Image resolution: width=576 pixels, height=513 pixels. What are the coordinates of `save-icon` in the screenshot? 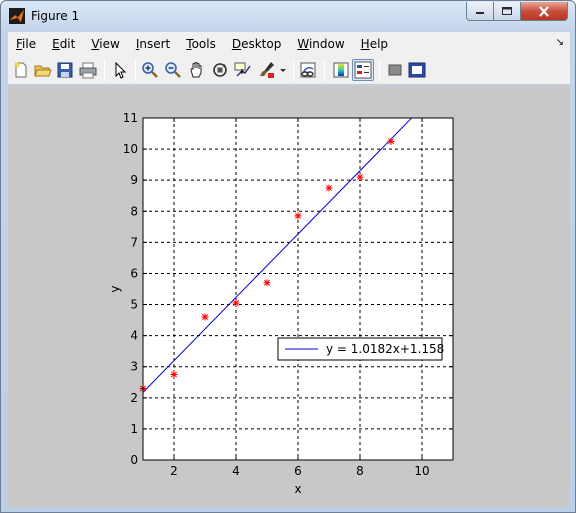 It's located at (65, 70).